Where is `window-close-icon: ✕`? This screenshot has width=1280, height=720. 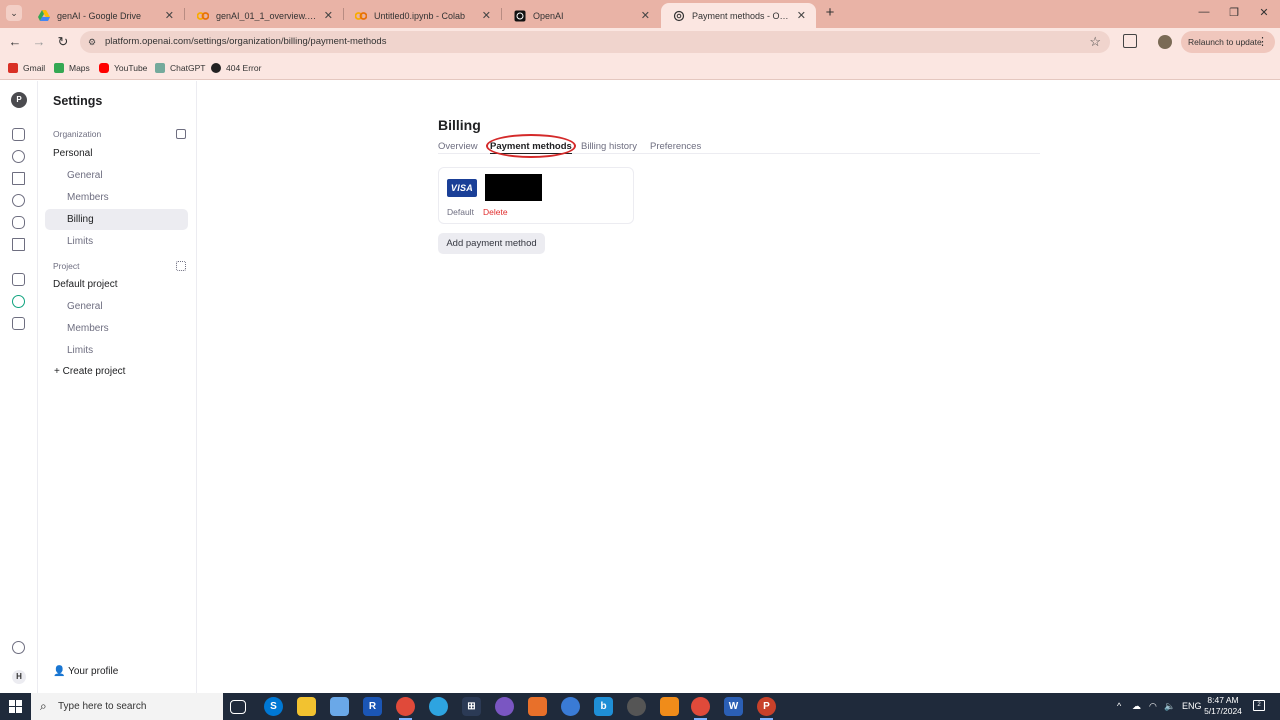 window-close-icon: ✕ is located at coordinates (1264, 12).